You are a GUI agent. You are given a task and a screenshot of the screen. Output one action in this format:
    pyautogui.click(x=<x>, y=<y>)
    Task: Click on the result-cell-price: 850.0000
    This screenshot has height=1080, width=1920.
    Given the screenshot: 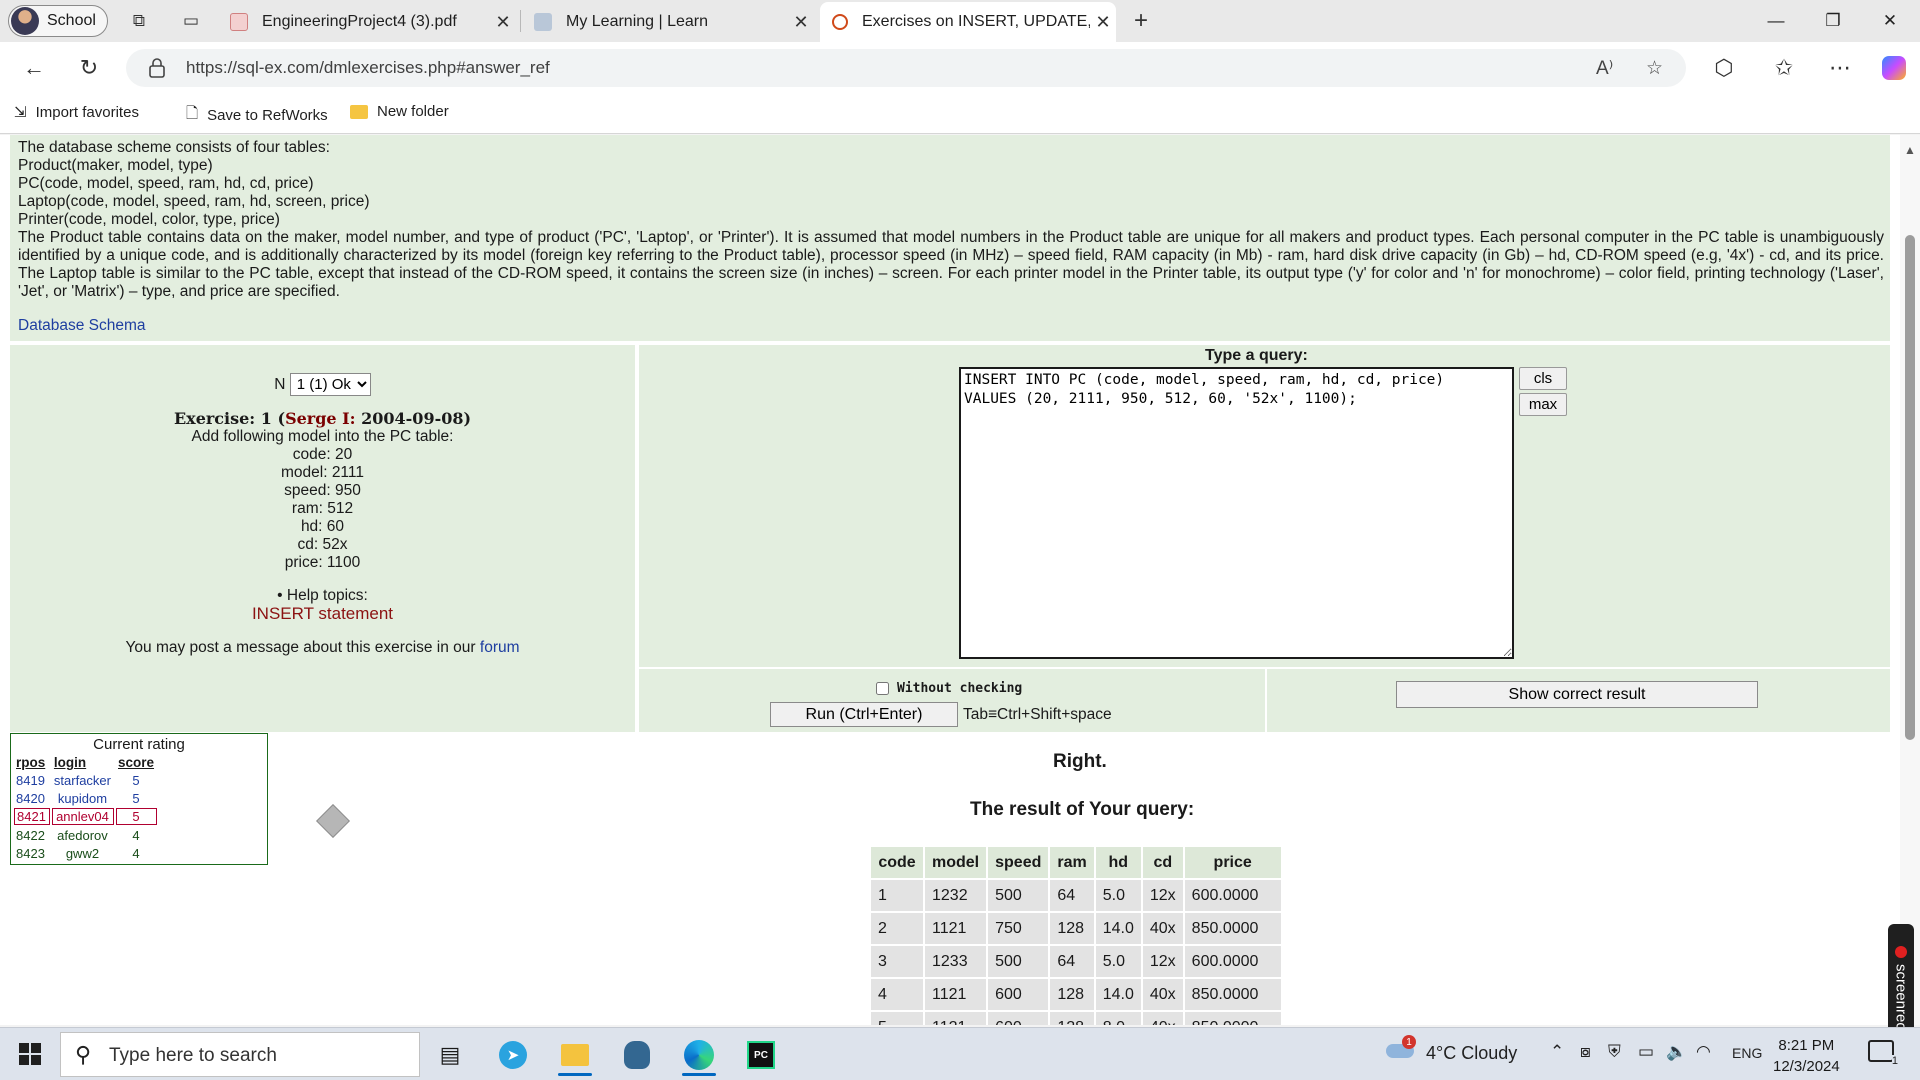 What is the action you would take?
    pyautogui.click(x=1232, y=1018)
    